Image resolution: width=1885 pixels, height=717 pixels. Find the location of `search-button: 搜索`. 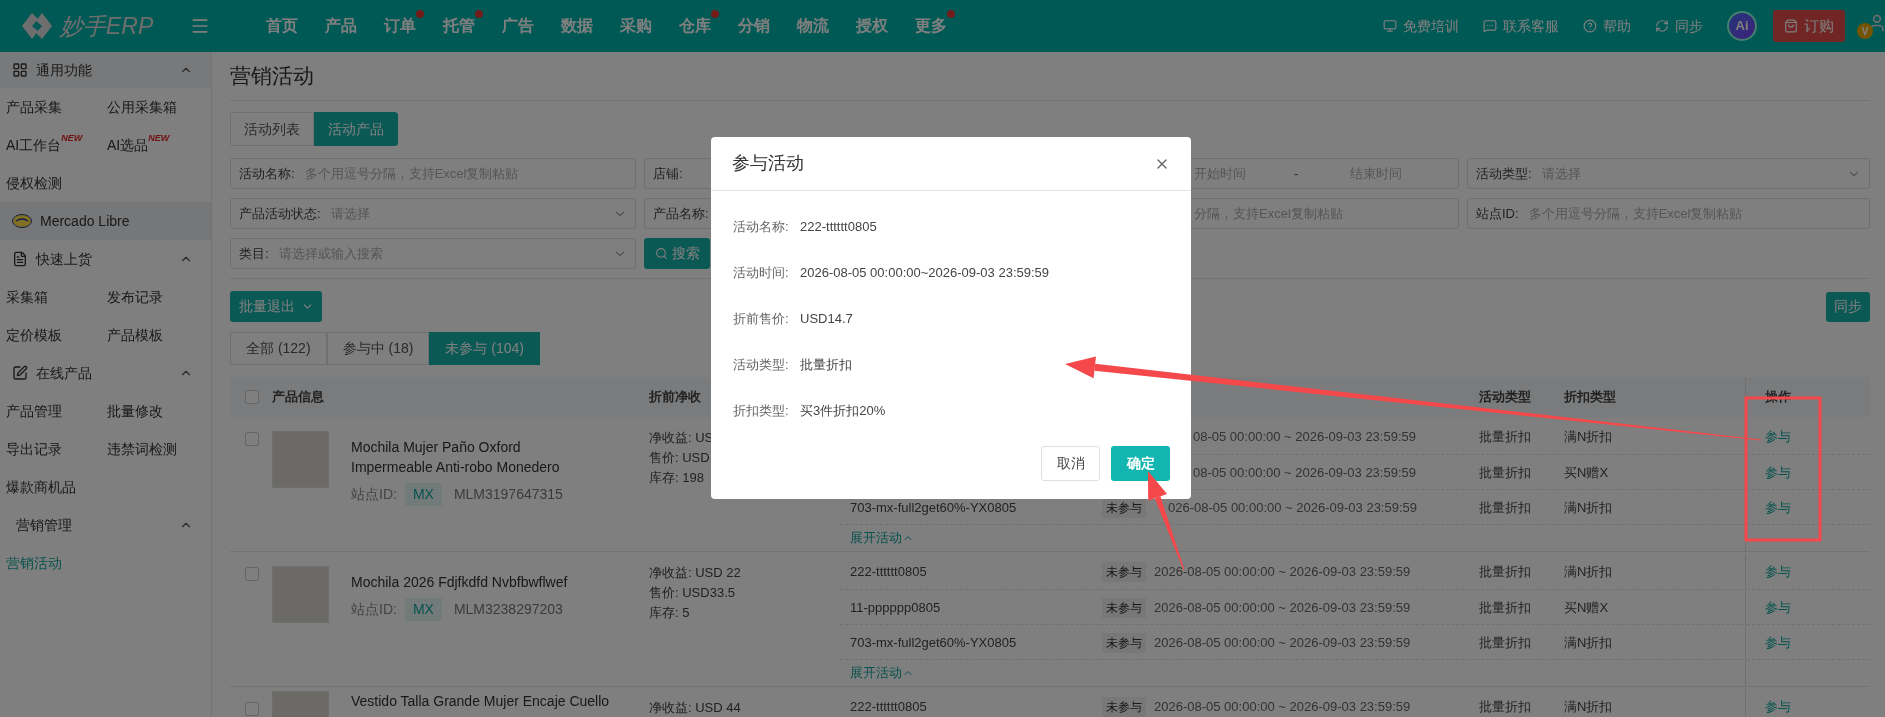

search-button: 搜索 is located at coordinates (677, 253).